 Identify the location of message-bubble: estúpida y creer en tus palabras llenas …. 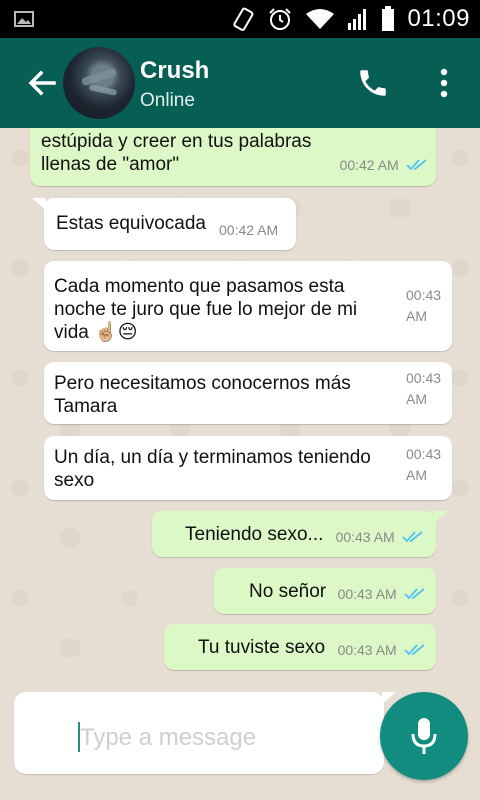
(233, 157).